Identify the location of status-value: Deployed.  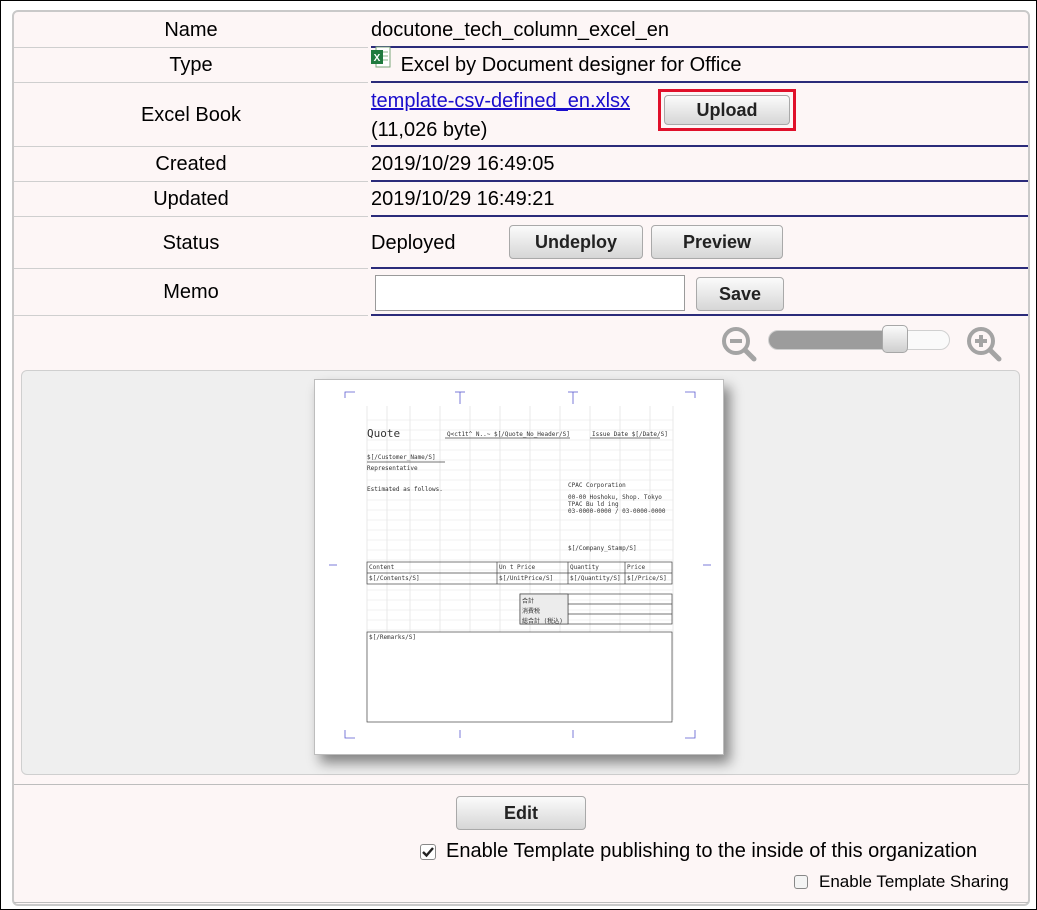
(413, 243).